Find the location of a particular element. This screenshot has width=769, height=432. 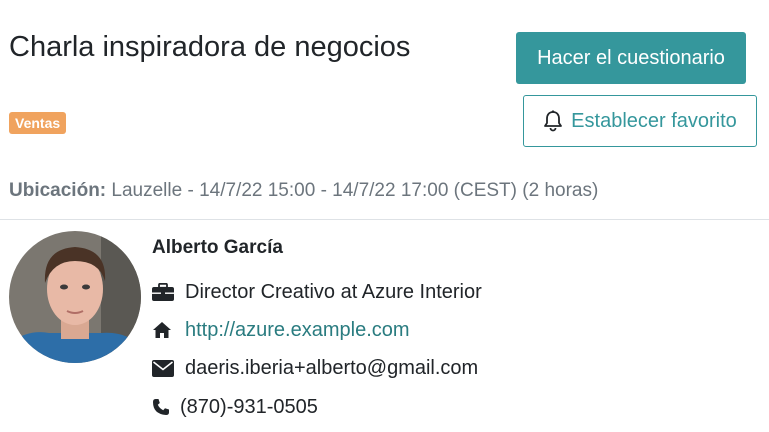

take-quiz-button: Hacer el cuestionario is located at coordinates (631, 58).